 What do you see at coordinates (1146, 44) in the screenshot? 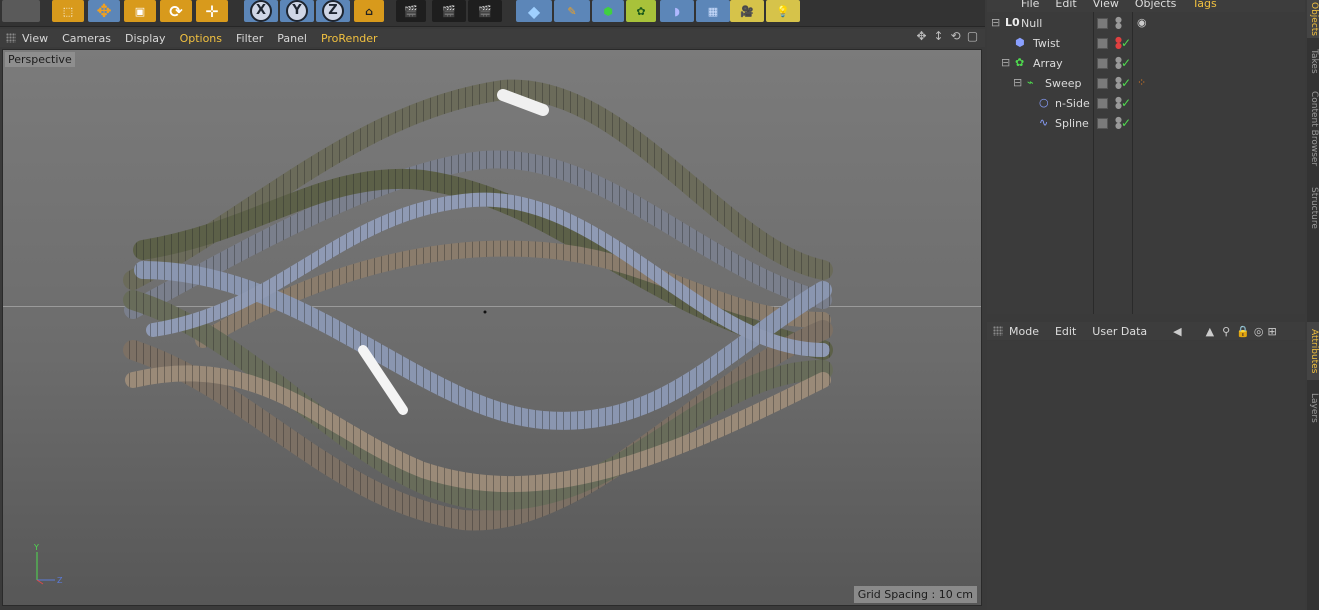
I see `tree-row-twist: ⬢ Twist ● ● ✓` at bounding box center [1146, 44].